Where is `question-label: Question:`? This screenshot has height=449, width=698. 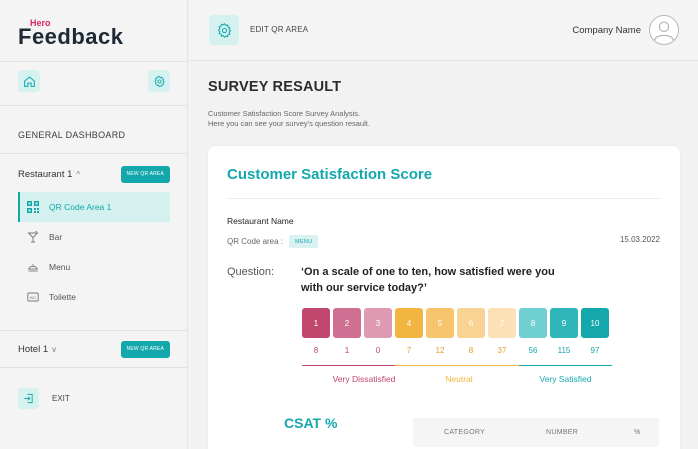 question-label: Question: is located at coordinates (251, 272).